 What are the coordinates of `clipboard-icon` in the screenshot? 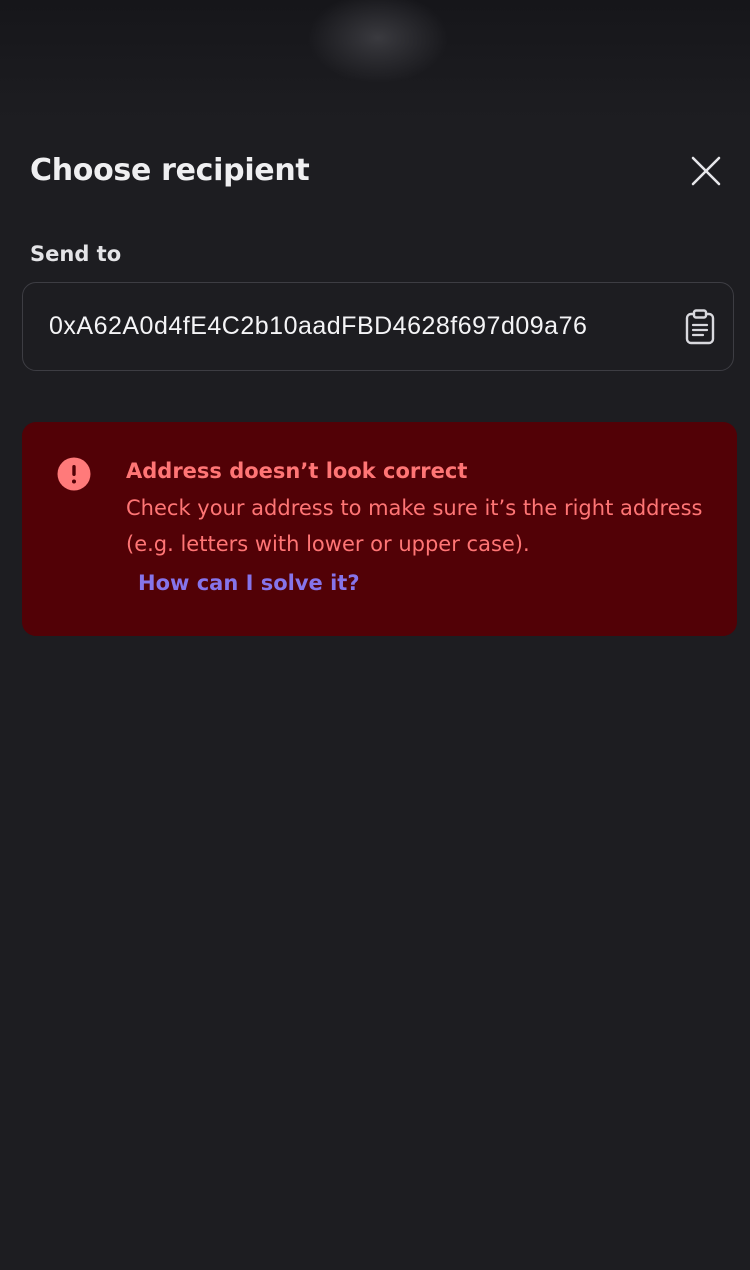 It's located at (700, 327).